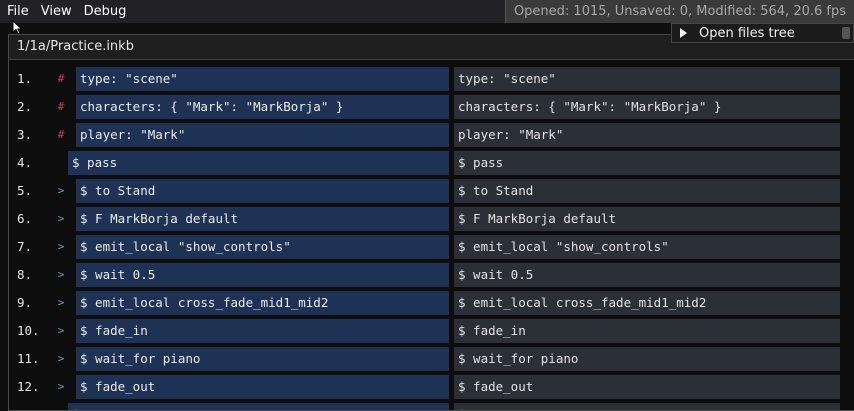 This screenshot has height=411, width=854. What do you see at coordinates (647, 303) in the screenshot?
I see `compiled-line-cell: $ emit_local cross_fade_mid1_mid2` at bounding box center [647, 303].